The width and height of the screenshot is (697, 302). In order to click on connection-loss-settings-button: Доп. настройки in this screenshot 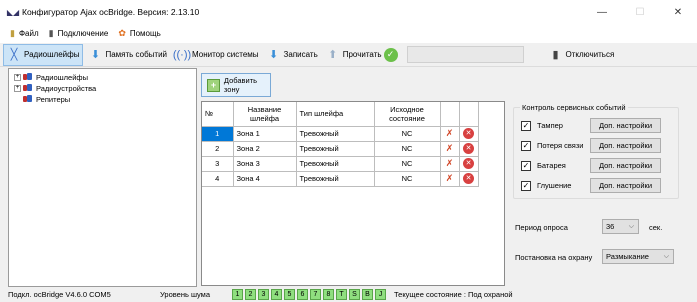, I will do `click(625, 145)`.